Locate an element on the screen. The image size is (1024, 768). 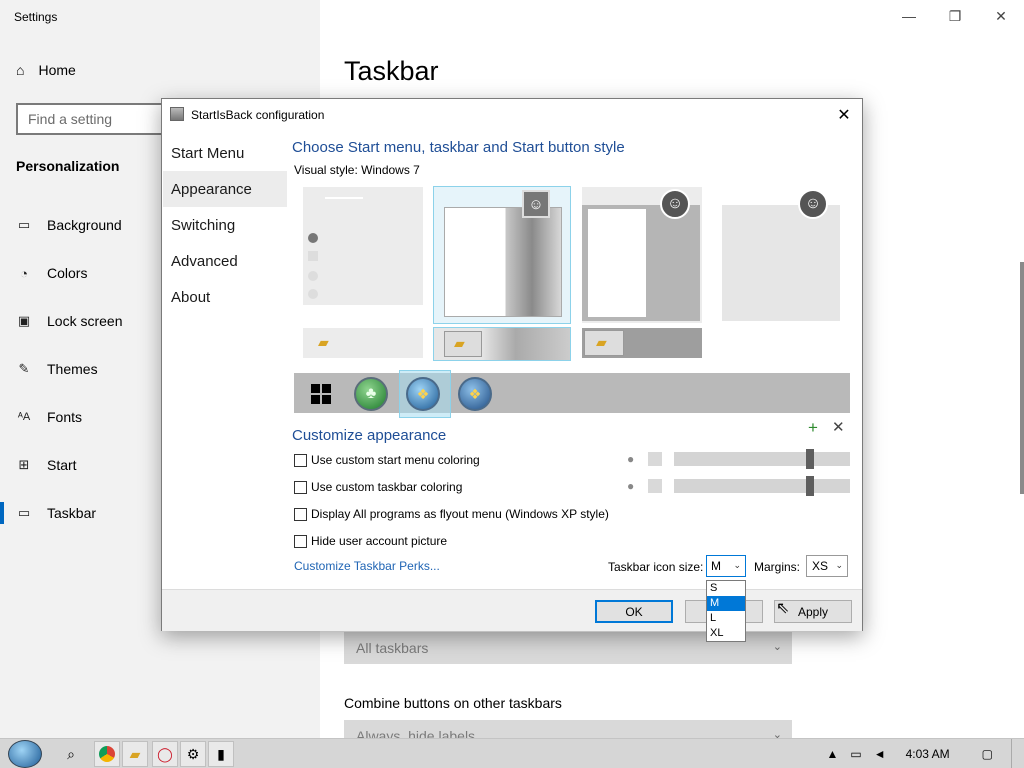
tab-switching: Switching is located at coordinates (225, 225).